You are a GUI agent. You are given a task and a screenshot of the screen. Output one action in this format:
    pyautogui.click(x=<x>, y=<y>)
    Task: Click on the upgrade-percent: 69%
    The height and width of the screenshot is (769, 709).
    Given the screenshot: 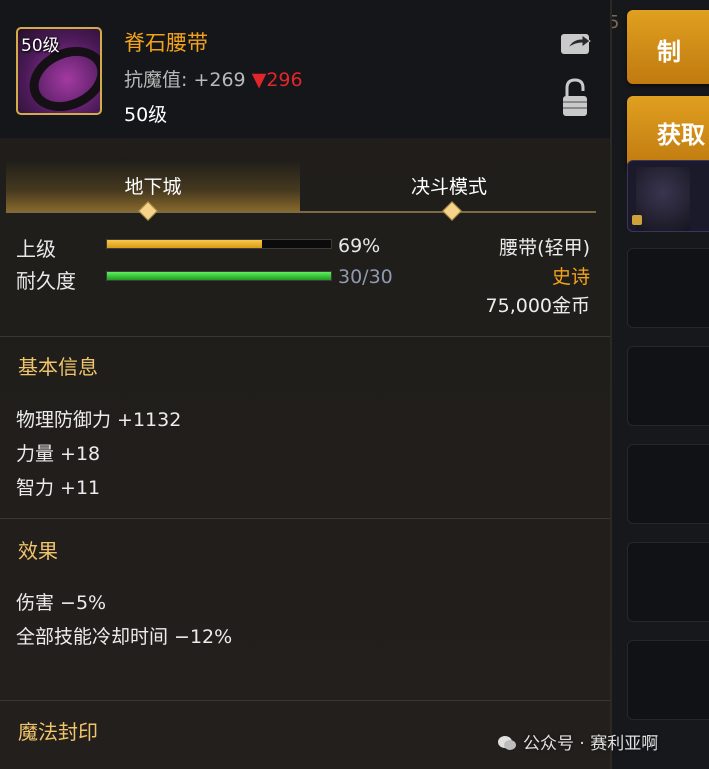 What is the action you would take?
    pyautogui.click(x=359, y=246)
    